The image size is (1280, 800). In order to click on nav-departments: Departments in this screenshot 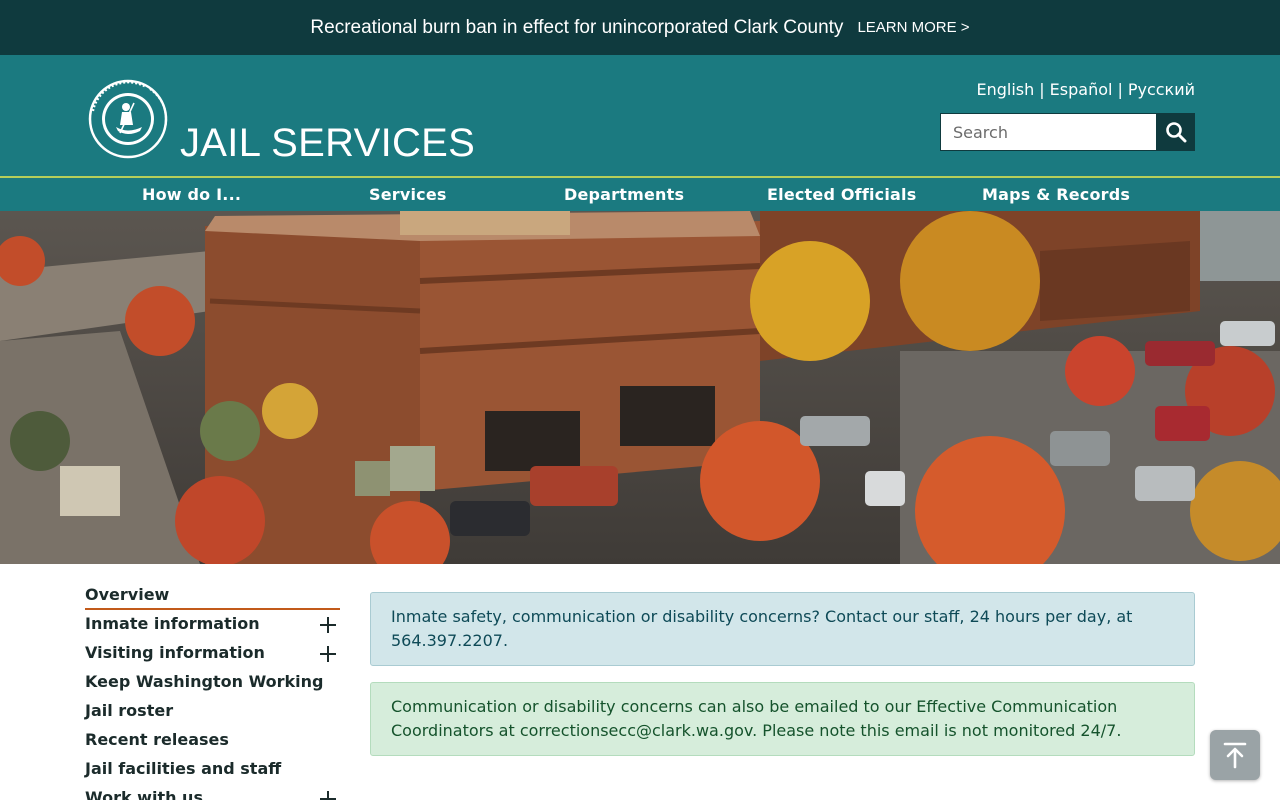, I will do `click(624, 194)`.